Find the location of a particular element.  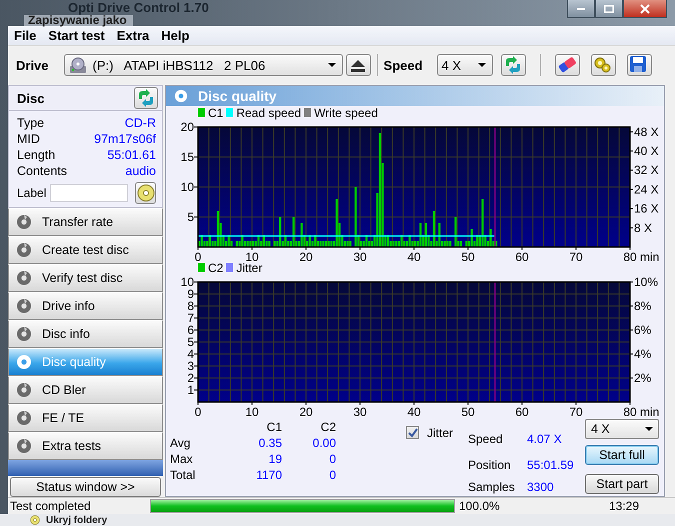

column-header: C1 is located at coordinates (274, 427).